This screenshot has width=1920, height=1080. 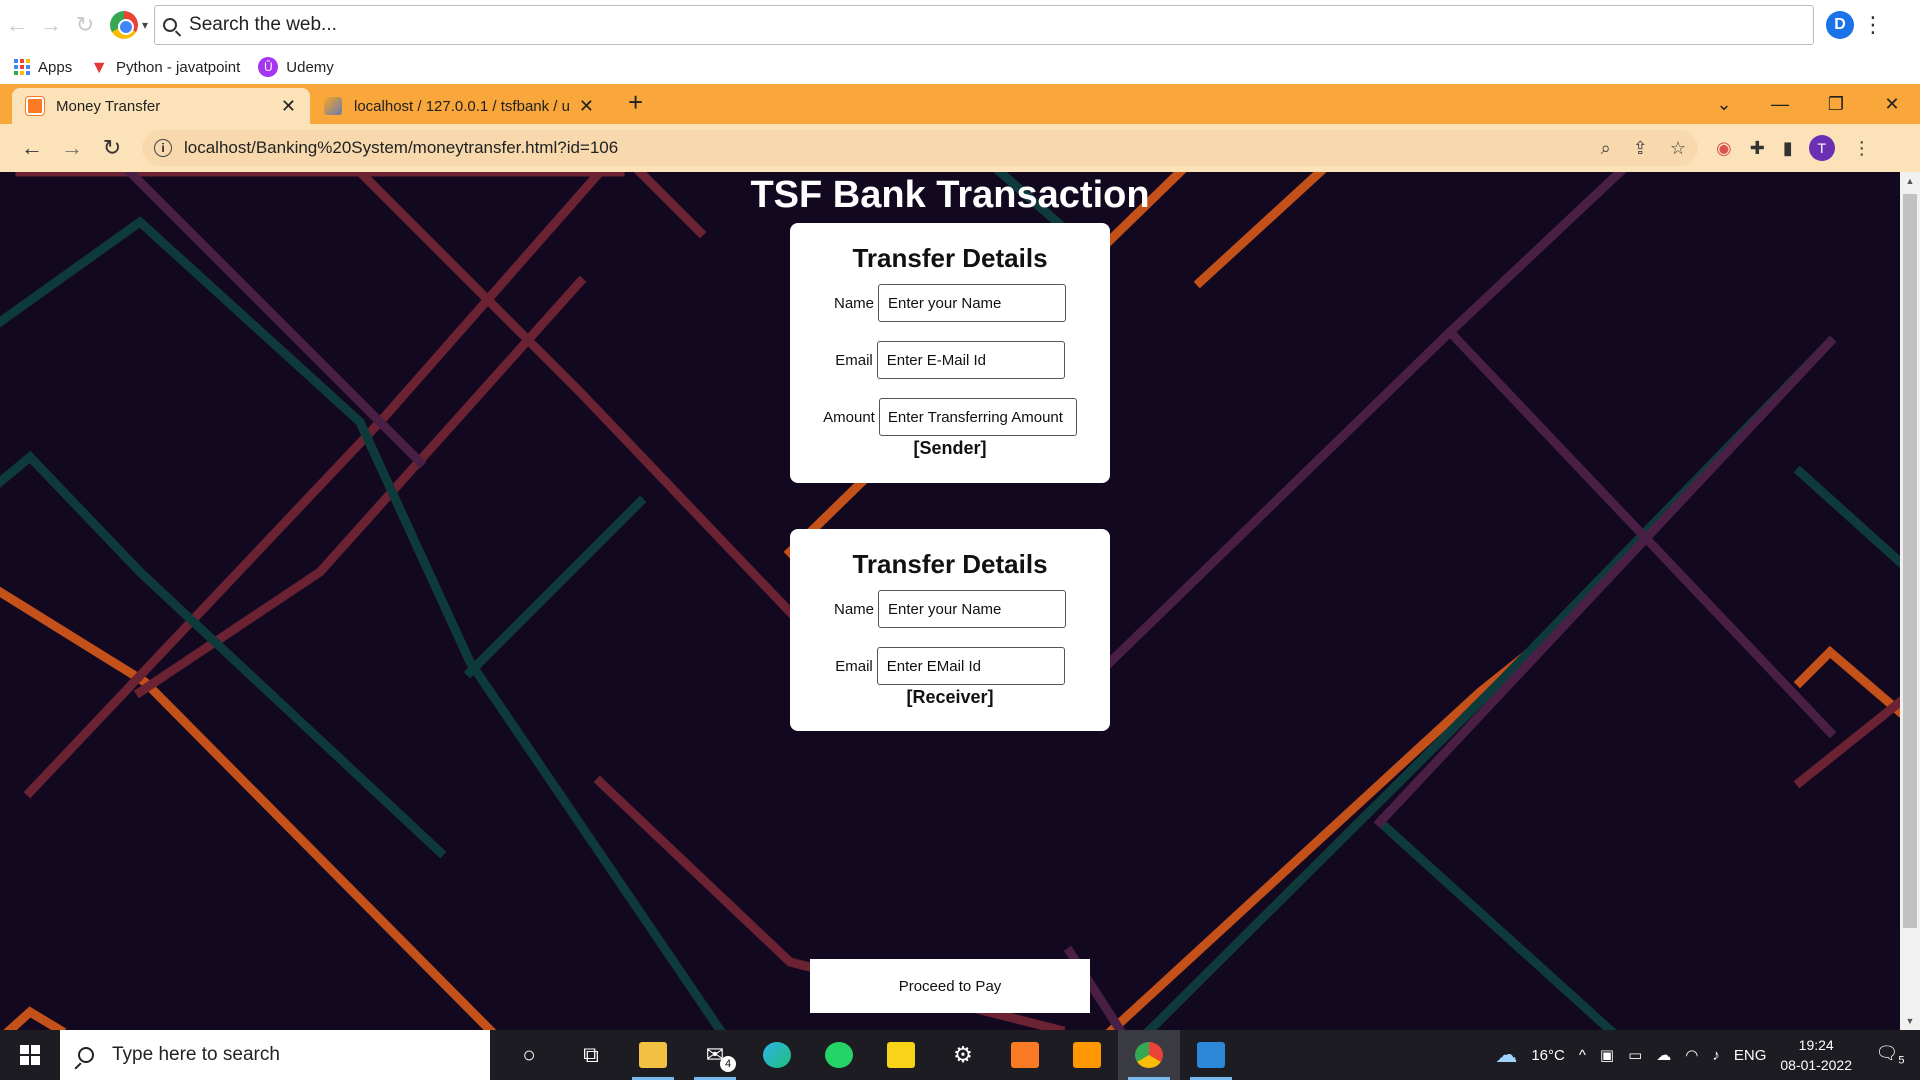 I want to click on chevron-down-icon: ▾, so click(x=145, y=25).